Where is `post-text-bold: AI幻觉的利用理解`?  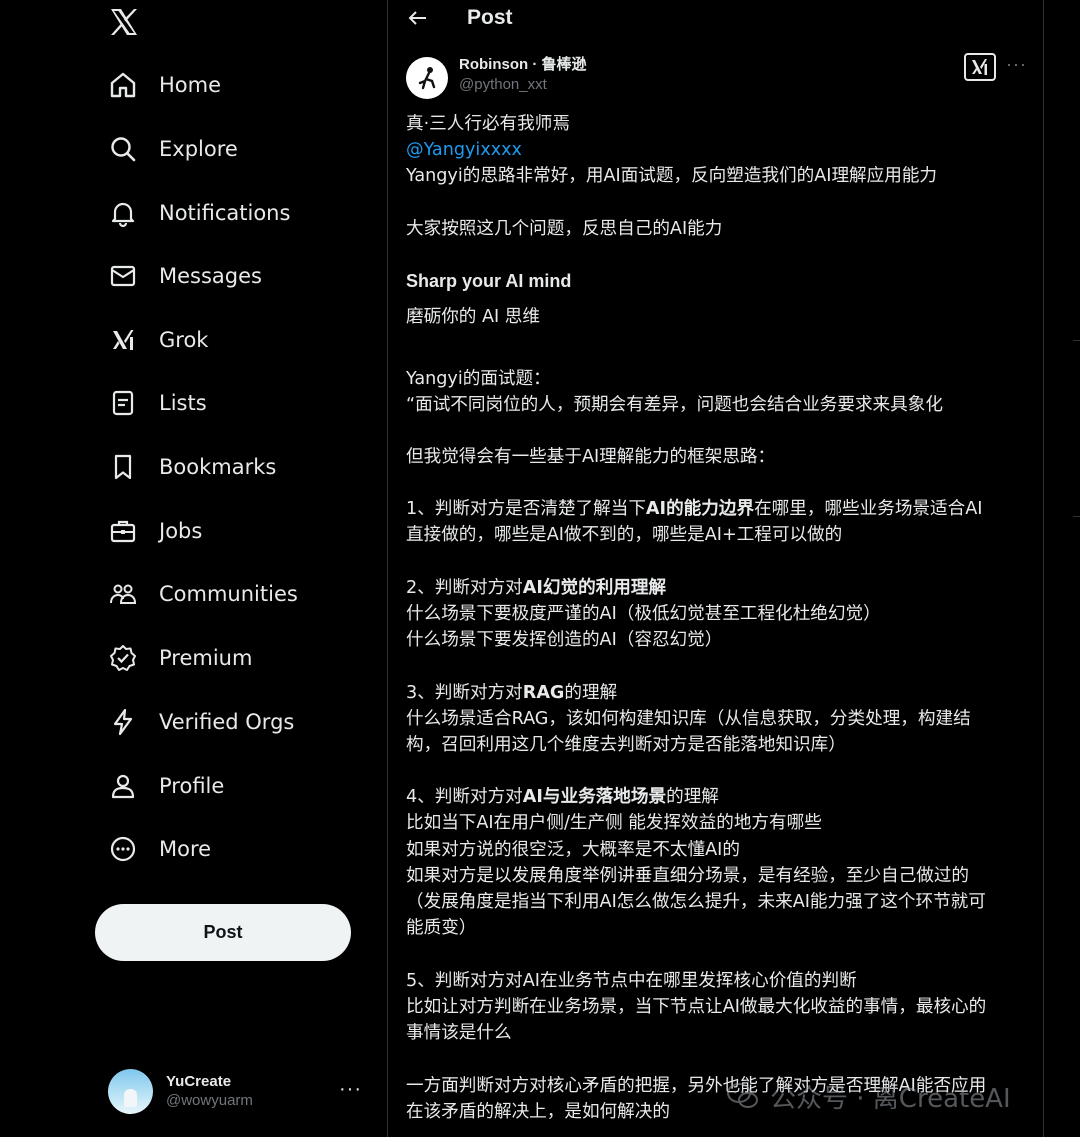 post-text-bold: AI幻觉的利用理解 is located at coordinates (594, 588).